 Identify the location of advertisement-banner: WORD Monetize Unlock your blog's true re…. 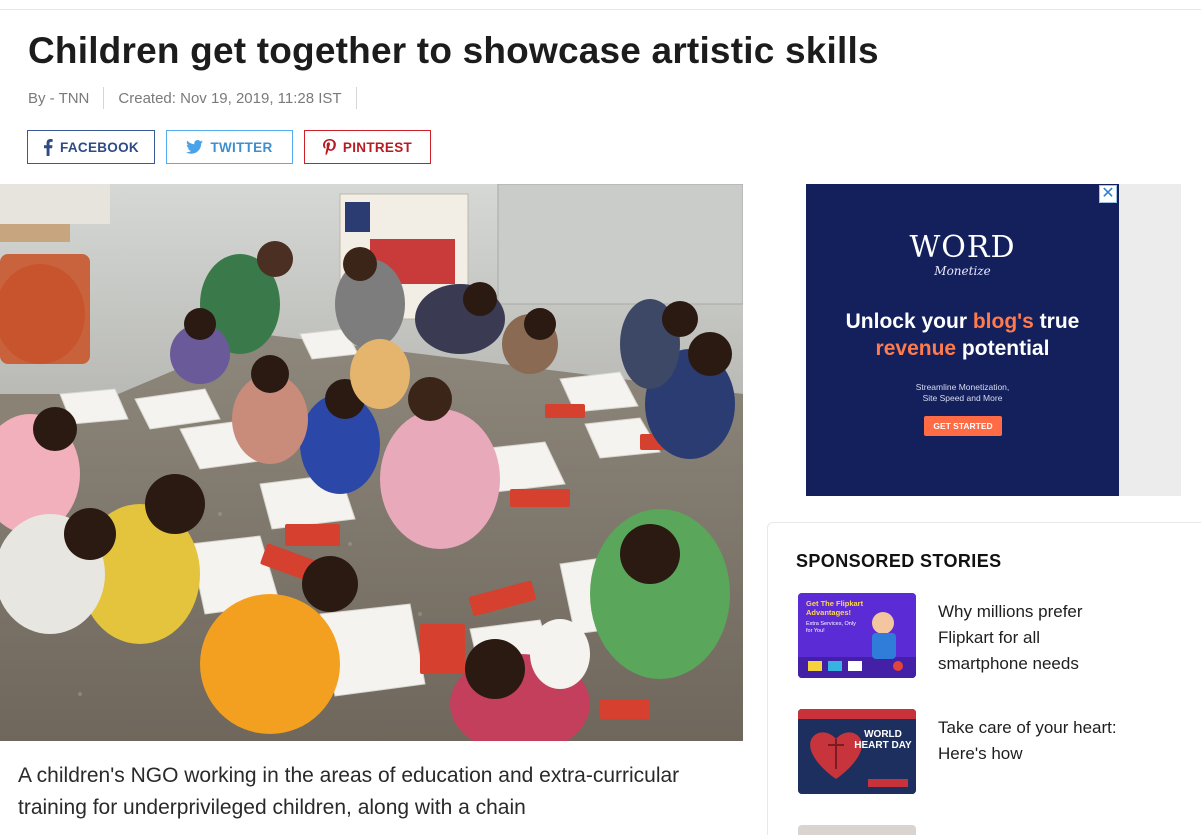
(962, 340).